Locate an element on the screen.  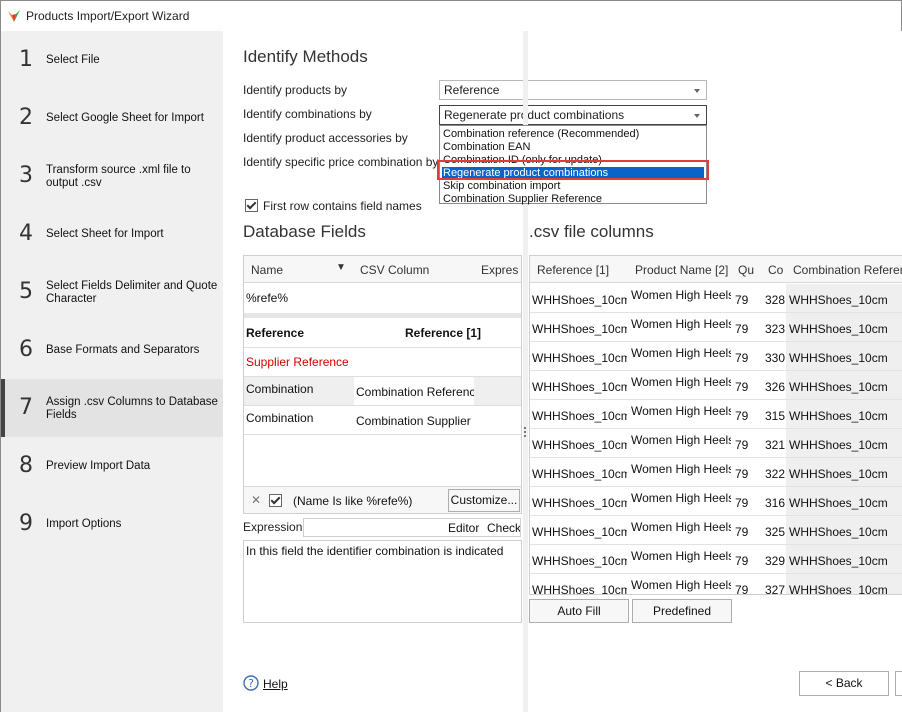
step-number: 8 is located at coordinates (26, 465).